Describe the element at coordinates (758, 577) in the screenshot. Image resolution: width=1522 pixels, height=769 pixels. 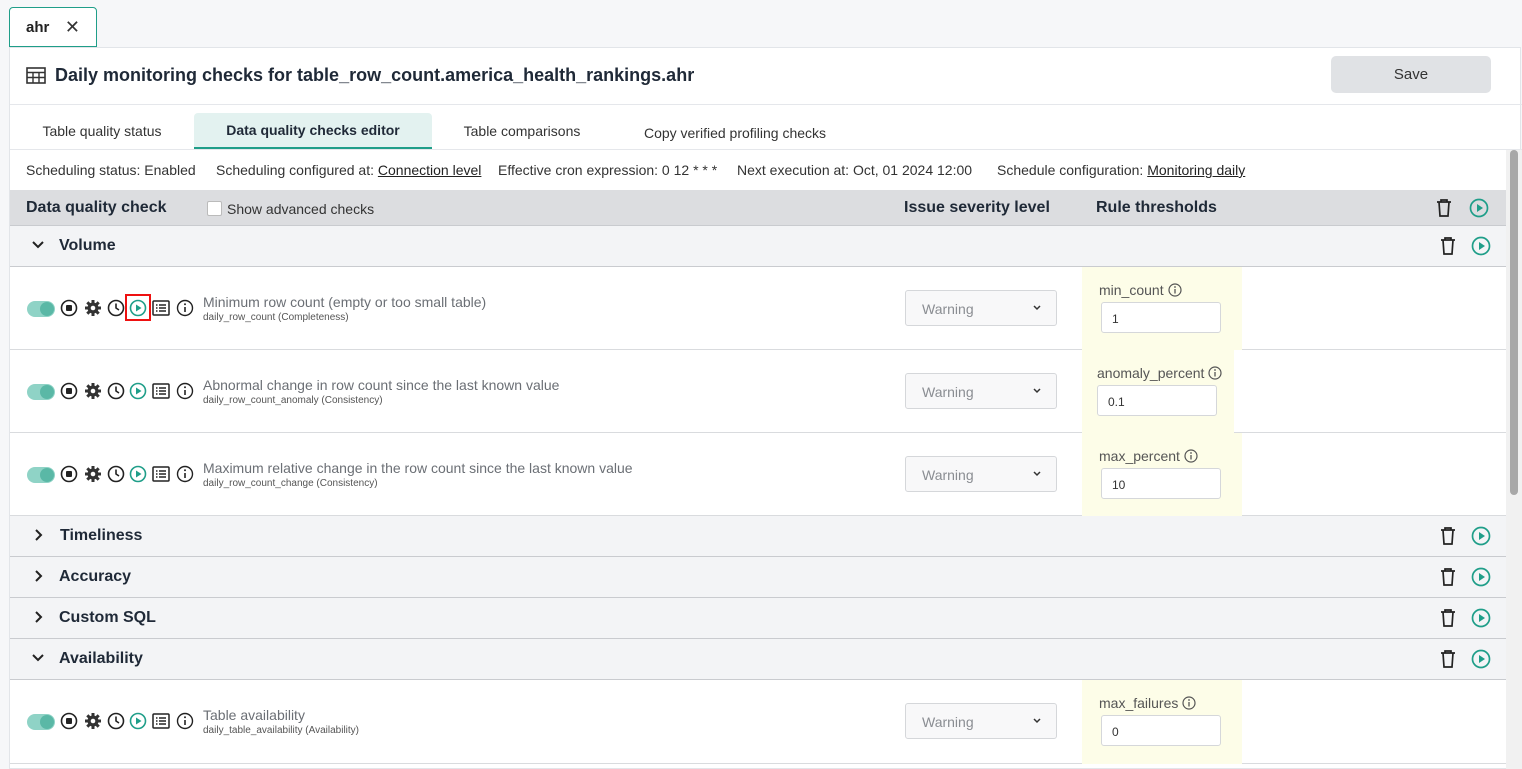
I see `group-accuracy: Accuracy` at that location.